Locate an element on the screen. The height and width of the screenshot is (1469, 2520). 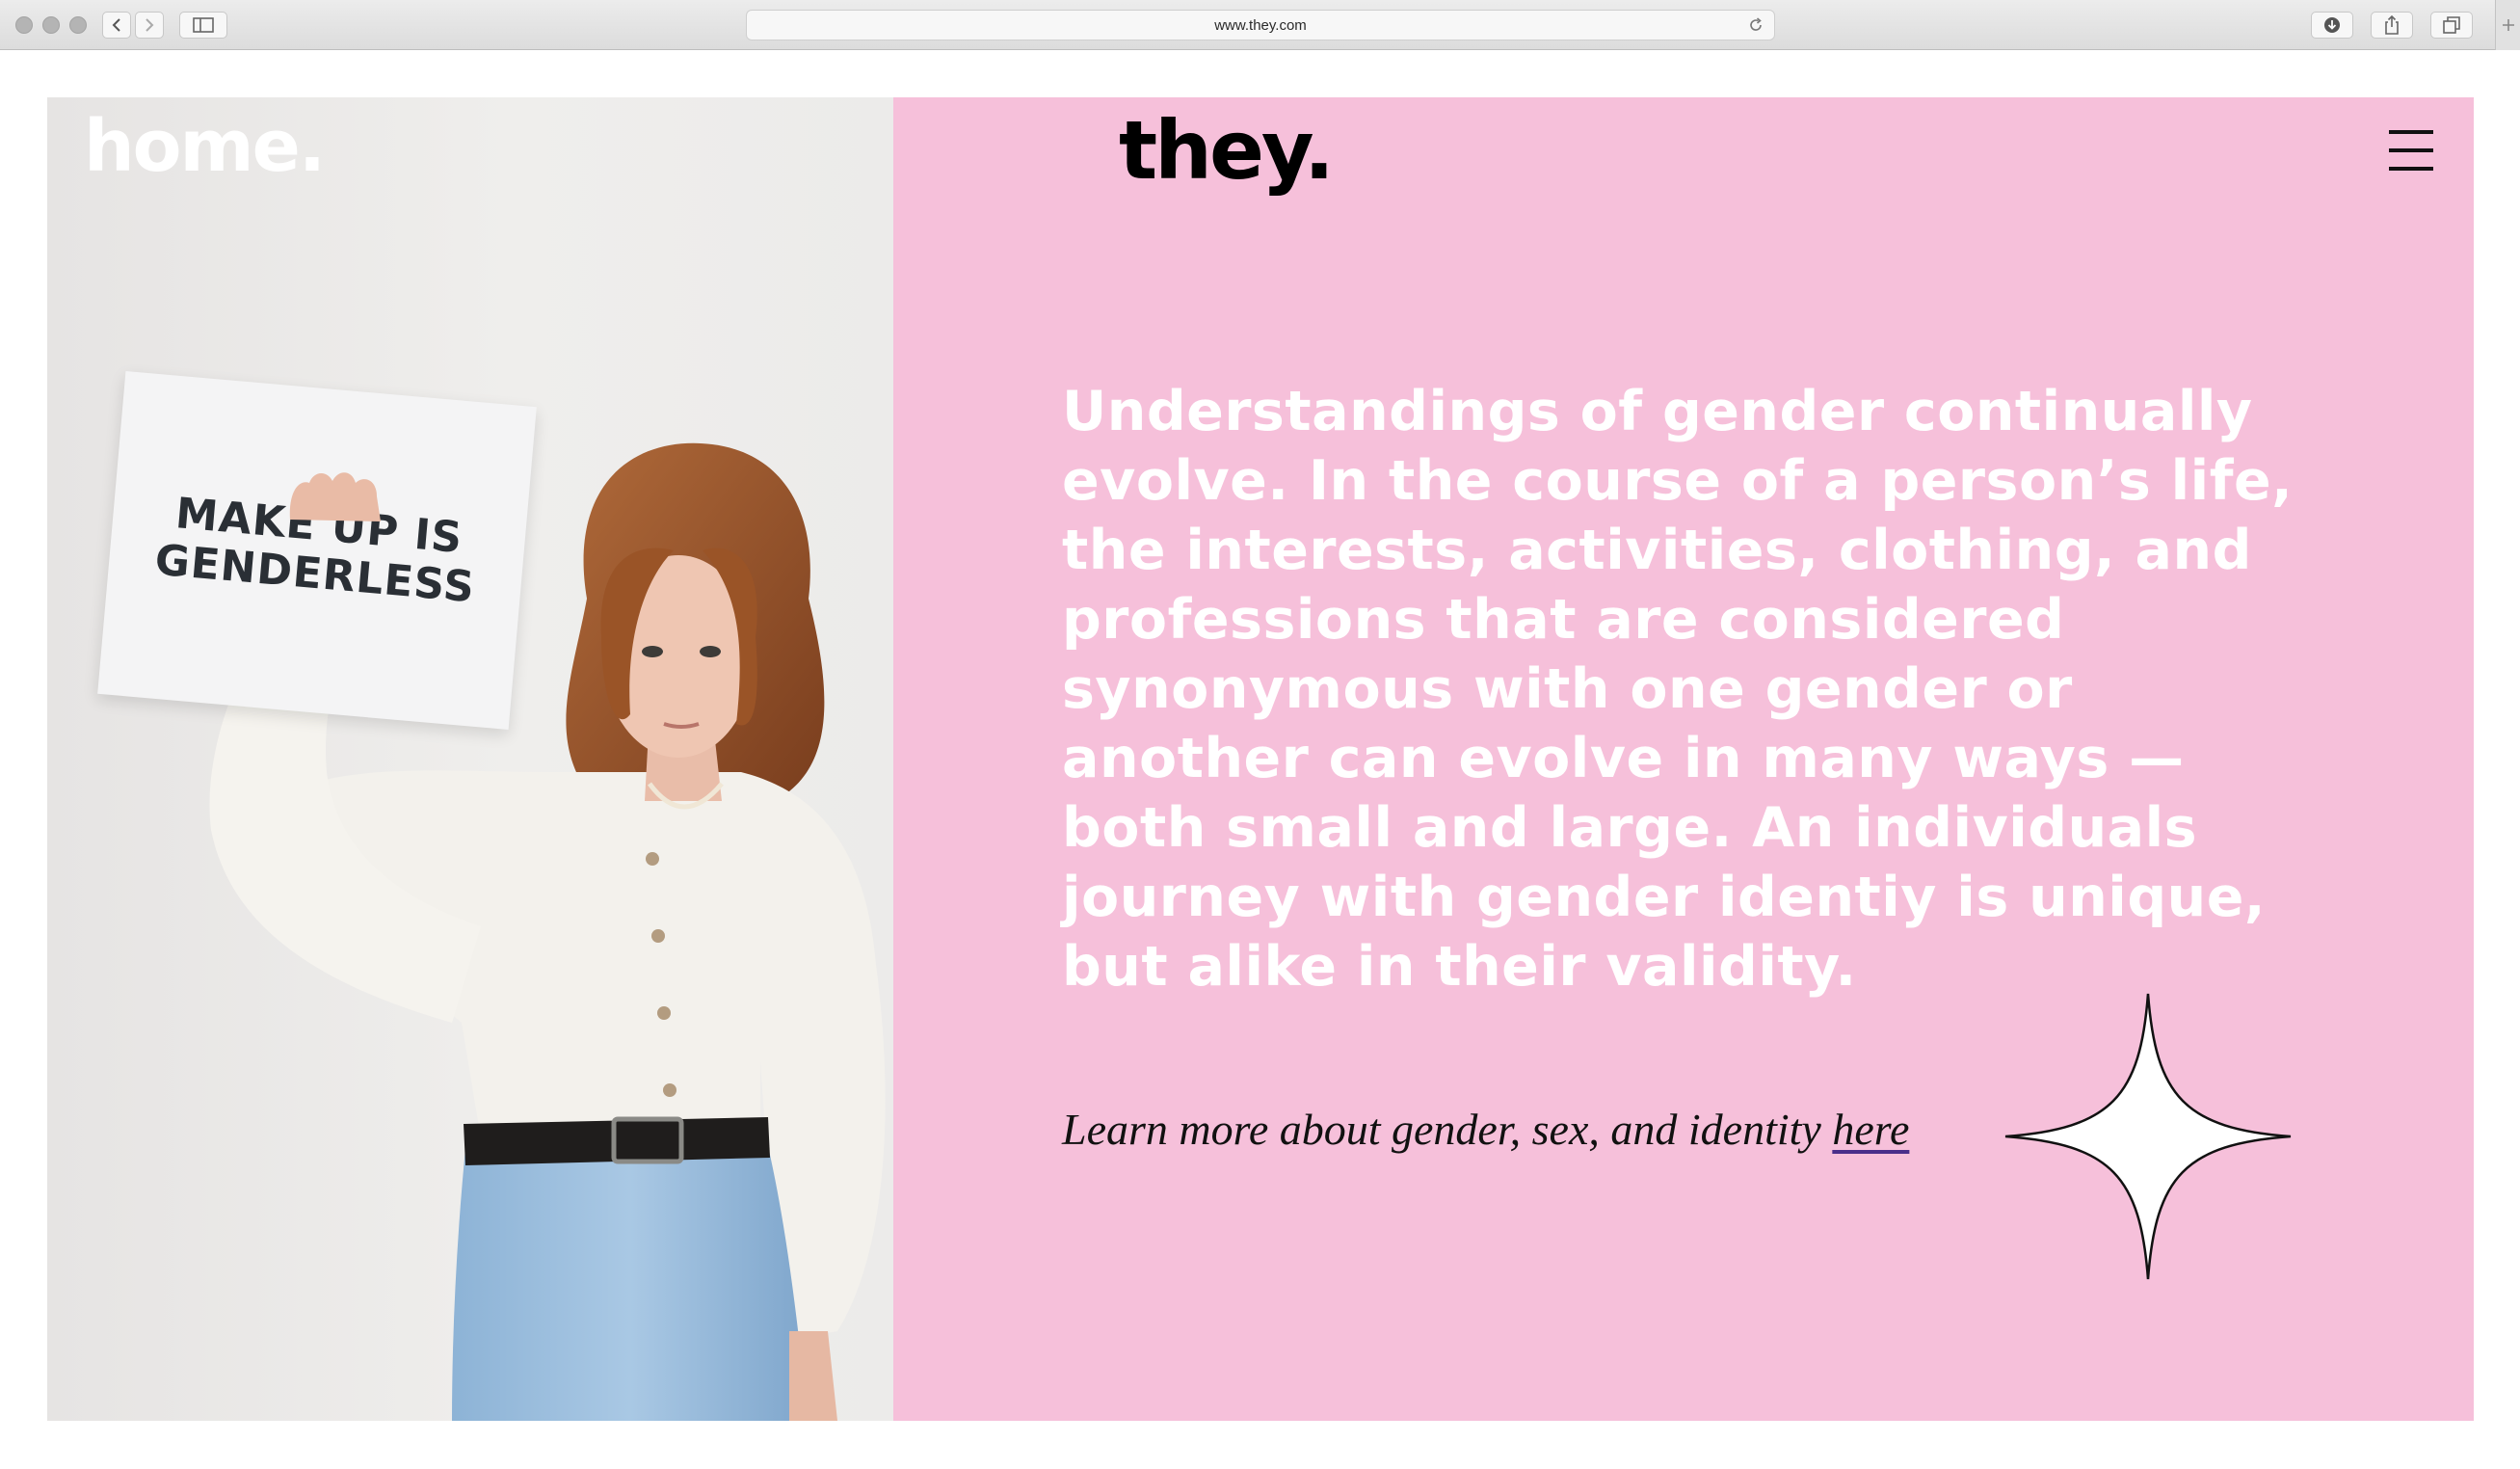
home-link: home. is located at coordinates (205, 147).